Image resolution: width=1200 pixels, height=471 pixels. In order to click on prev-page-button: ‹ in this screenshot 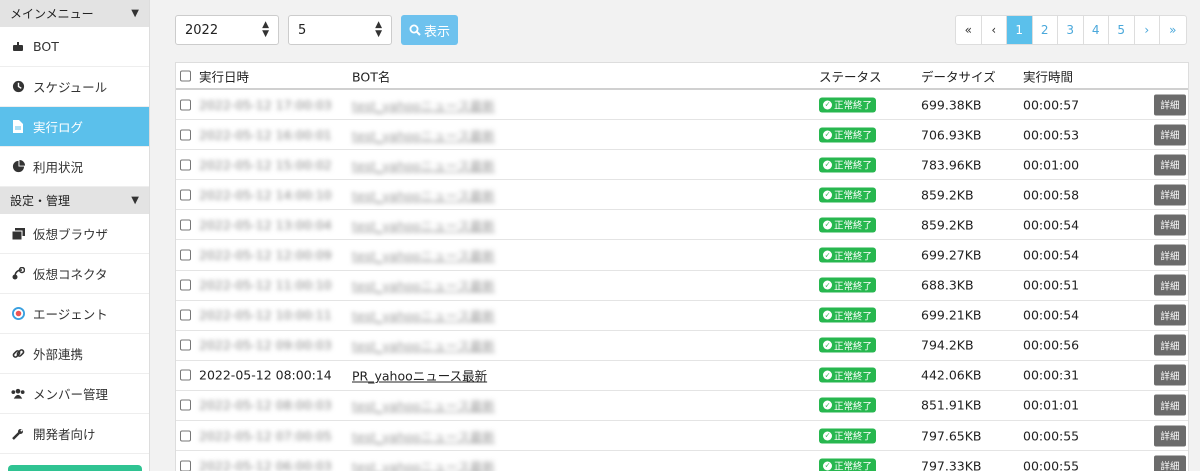, I will do `click(994, 30)`.